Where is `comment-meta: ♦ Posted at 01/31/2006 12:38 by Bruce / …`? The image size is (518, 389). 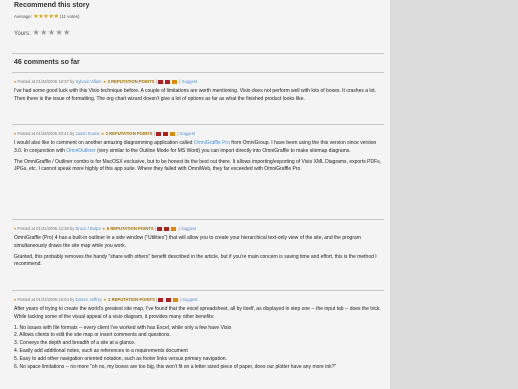 comment-meta: ♦ Posted at 01/31/2006 12:38 by Bruce / … is located at coordinates (105, 228).